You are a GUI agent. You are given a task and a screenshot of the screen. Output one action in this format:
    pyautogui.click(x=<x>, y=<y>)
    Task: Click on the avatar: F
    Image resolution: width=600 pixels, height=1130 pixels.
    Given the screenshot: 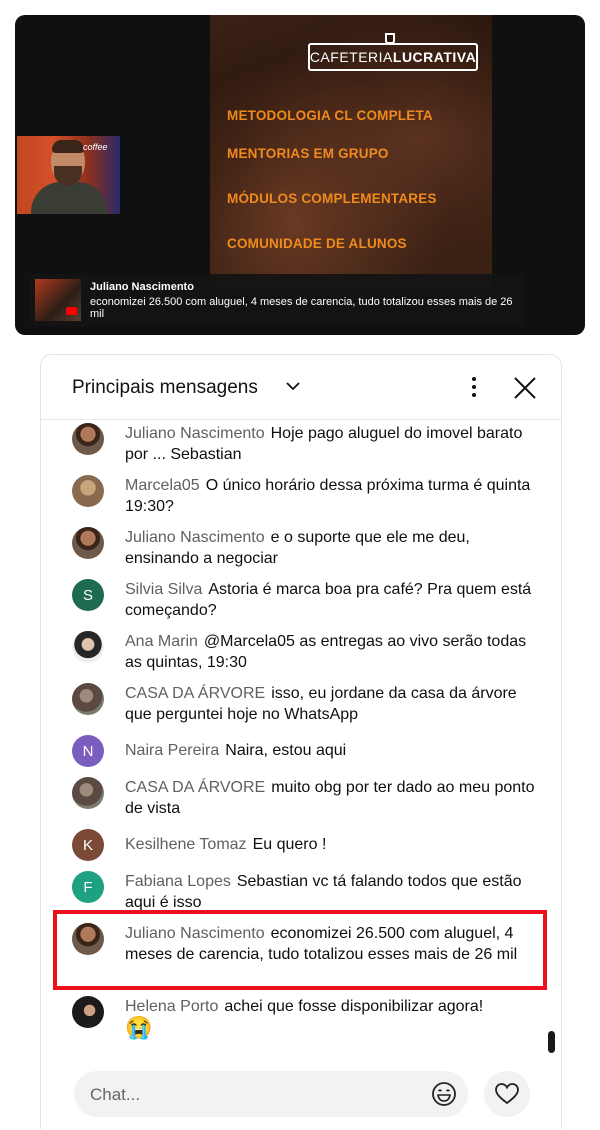 What is the action you would take?
    pyautogui.click(x=88, y=887)
    